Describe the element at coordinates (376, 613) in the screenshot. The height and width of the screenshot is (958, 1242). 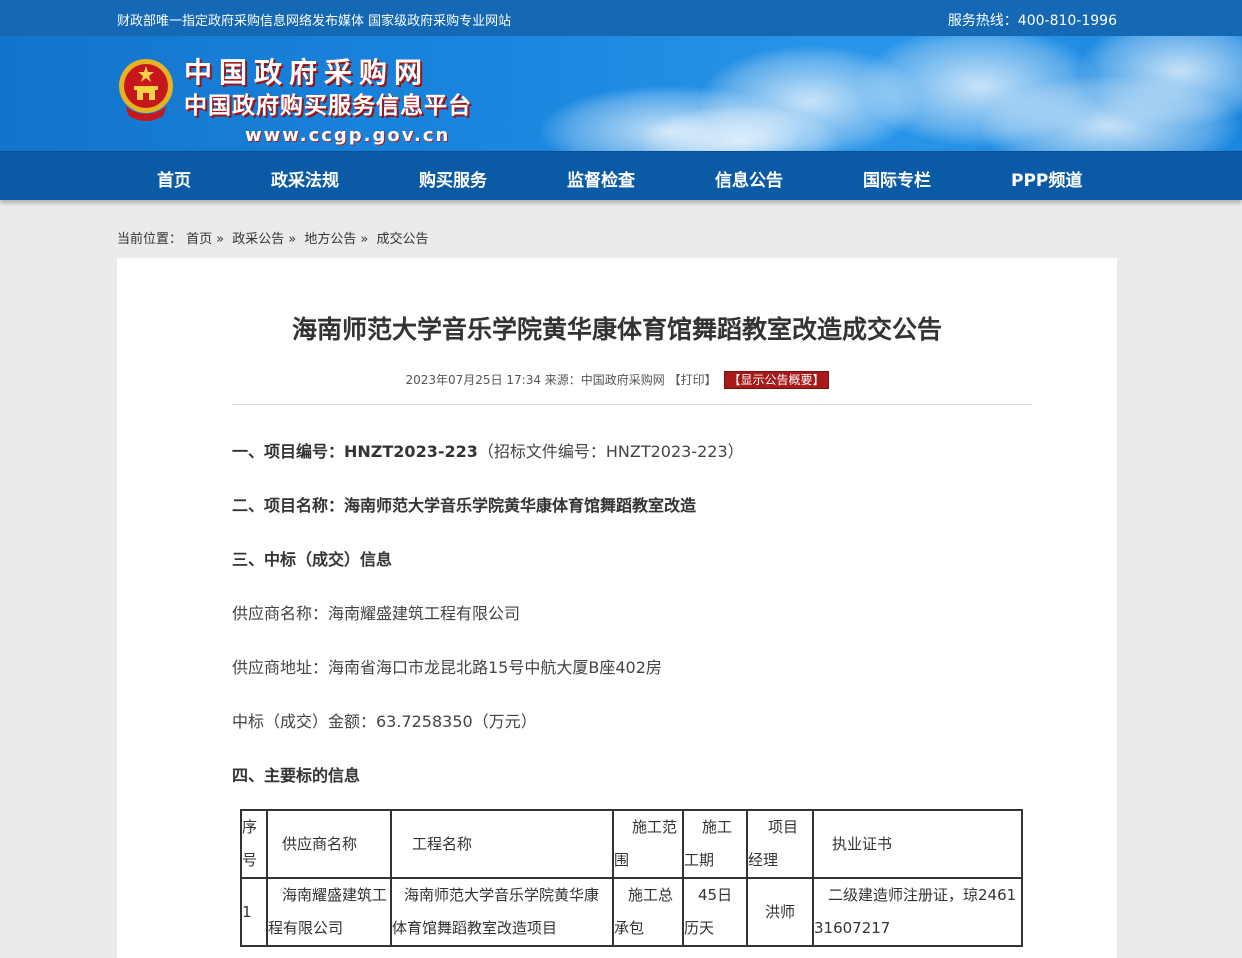
I see `supplier-name: 供应商名称：海南耀盛建筑工程有限公司` at that location.